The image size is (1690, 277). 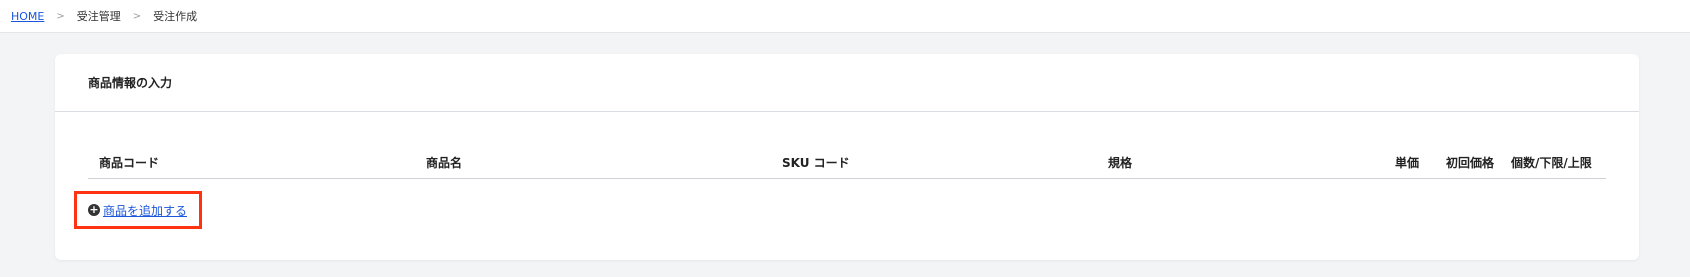 I want to click on plus-circle-icon: +, so click(x=94, y=209).